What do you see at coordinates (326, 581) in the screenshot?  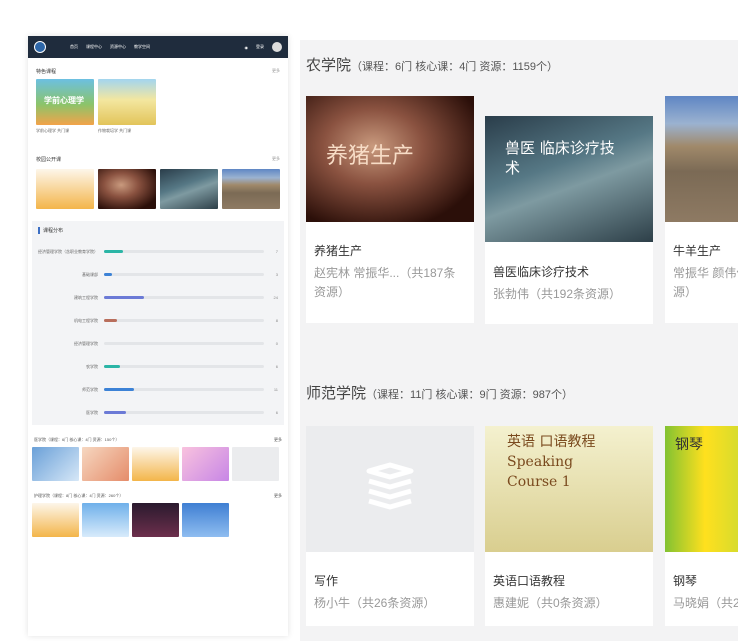 I see `course-title: 写作` at bounding box center [326, 581].